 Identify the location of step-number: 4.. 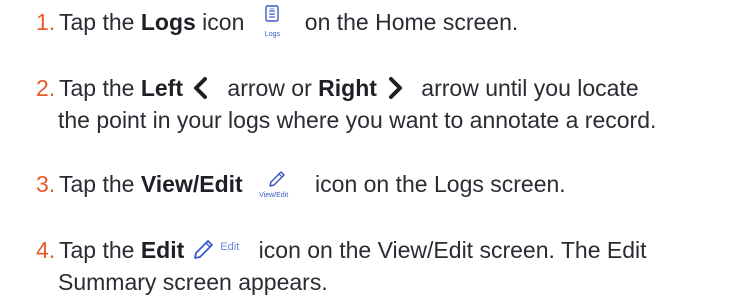
(46, 250).